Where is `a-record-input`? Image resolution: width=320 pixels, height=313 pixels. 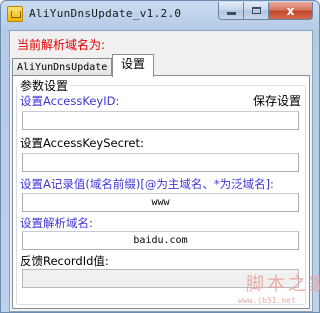
a-record-input is located at coordinates (160, 202).